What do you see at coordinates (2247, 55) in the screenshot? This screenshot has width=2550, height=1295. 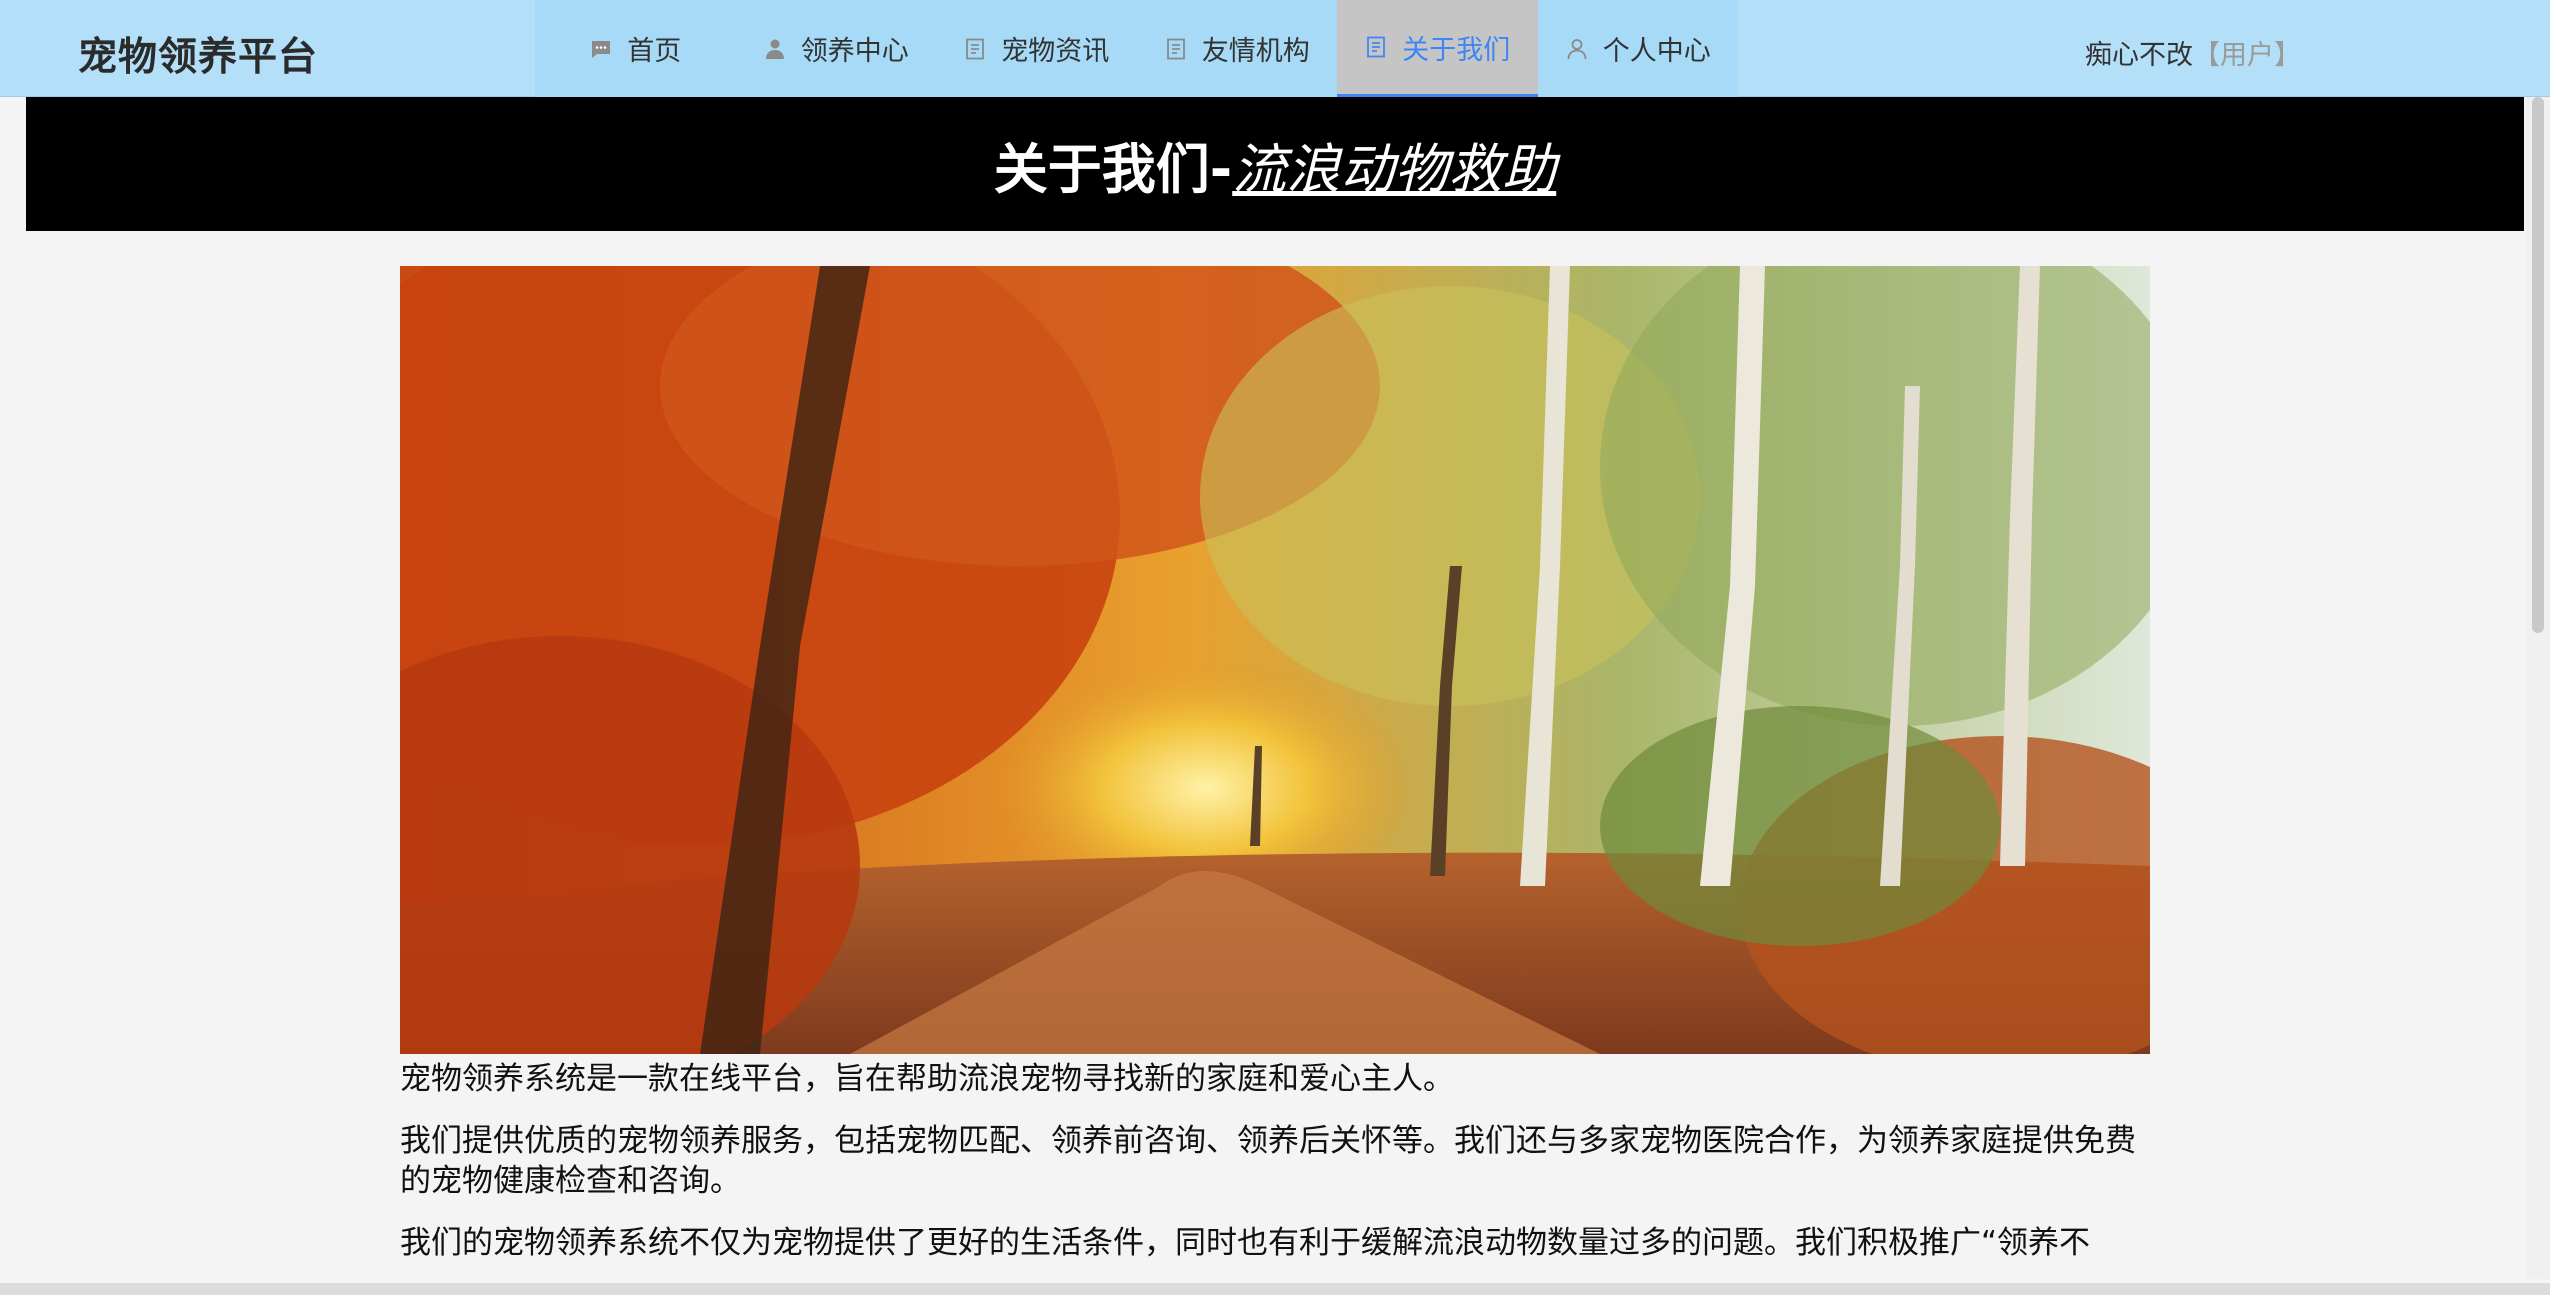 I see `user-role: 【用户】` at bounding box center [2247, 55].